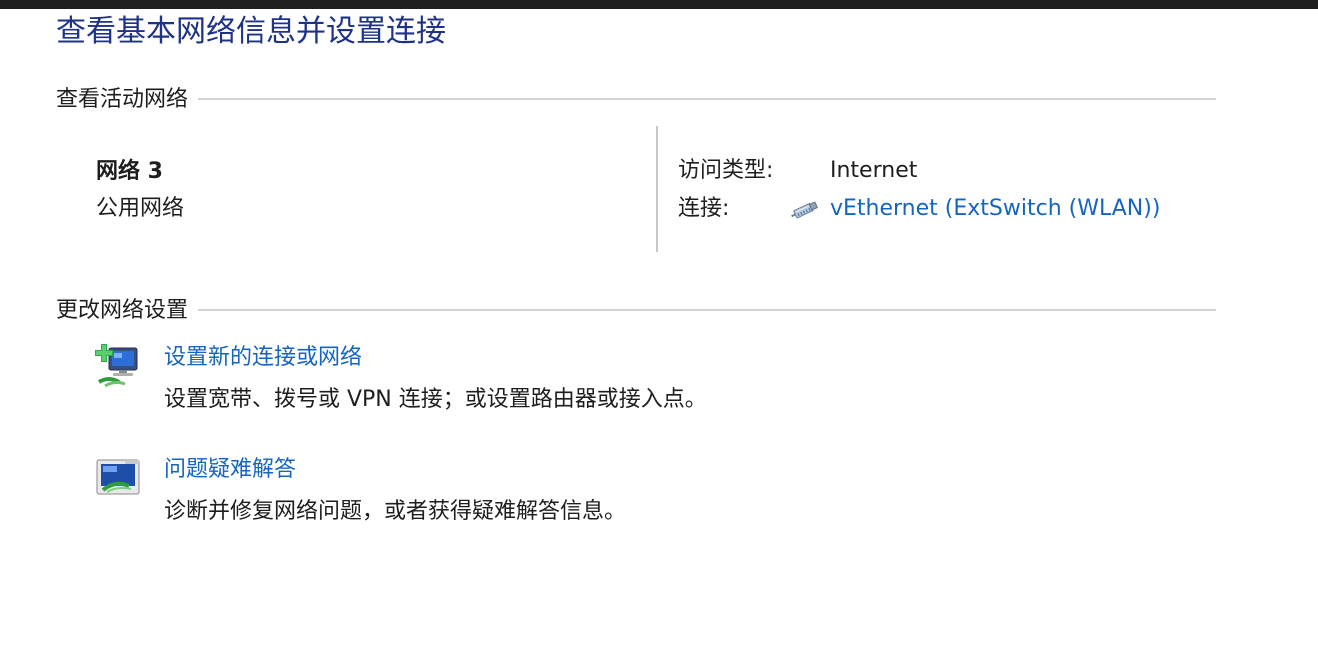 The width and height of the screenshot is (1318, 652). I want to click on access-type-value: Internet, so click(874, 170).